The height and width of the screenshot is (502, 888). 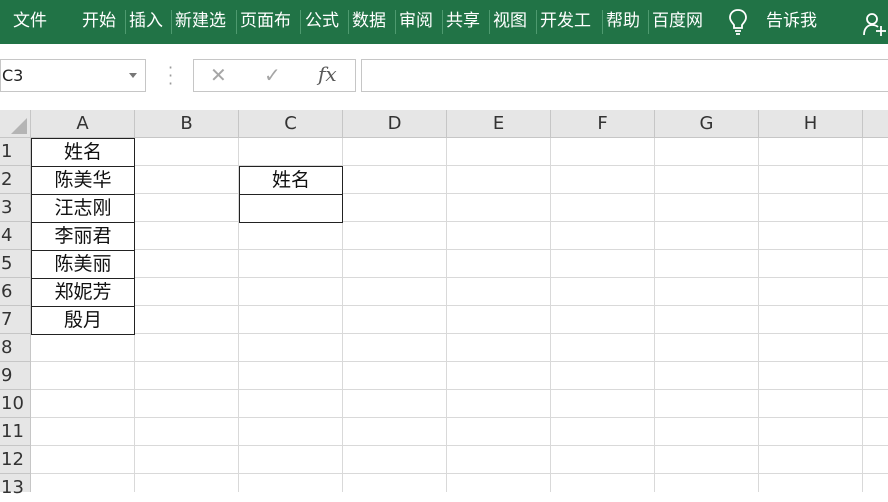 I want to click on row-header-8: 8, so click(x=15, y=348).